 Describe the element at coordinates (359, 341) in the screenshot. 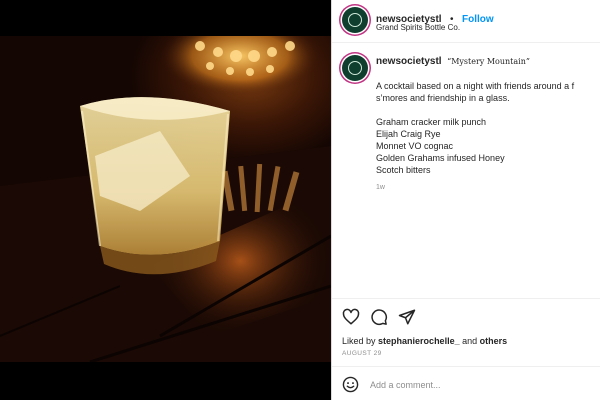

I see `likes-prefix: Liked by` at that location.